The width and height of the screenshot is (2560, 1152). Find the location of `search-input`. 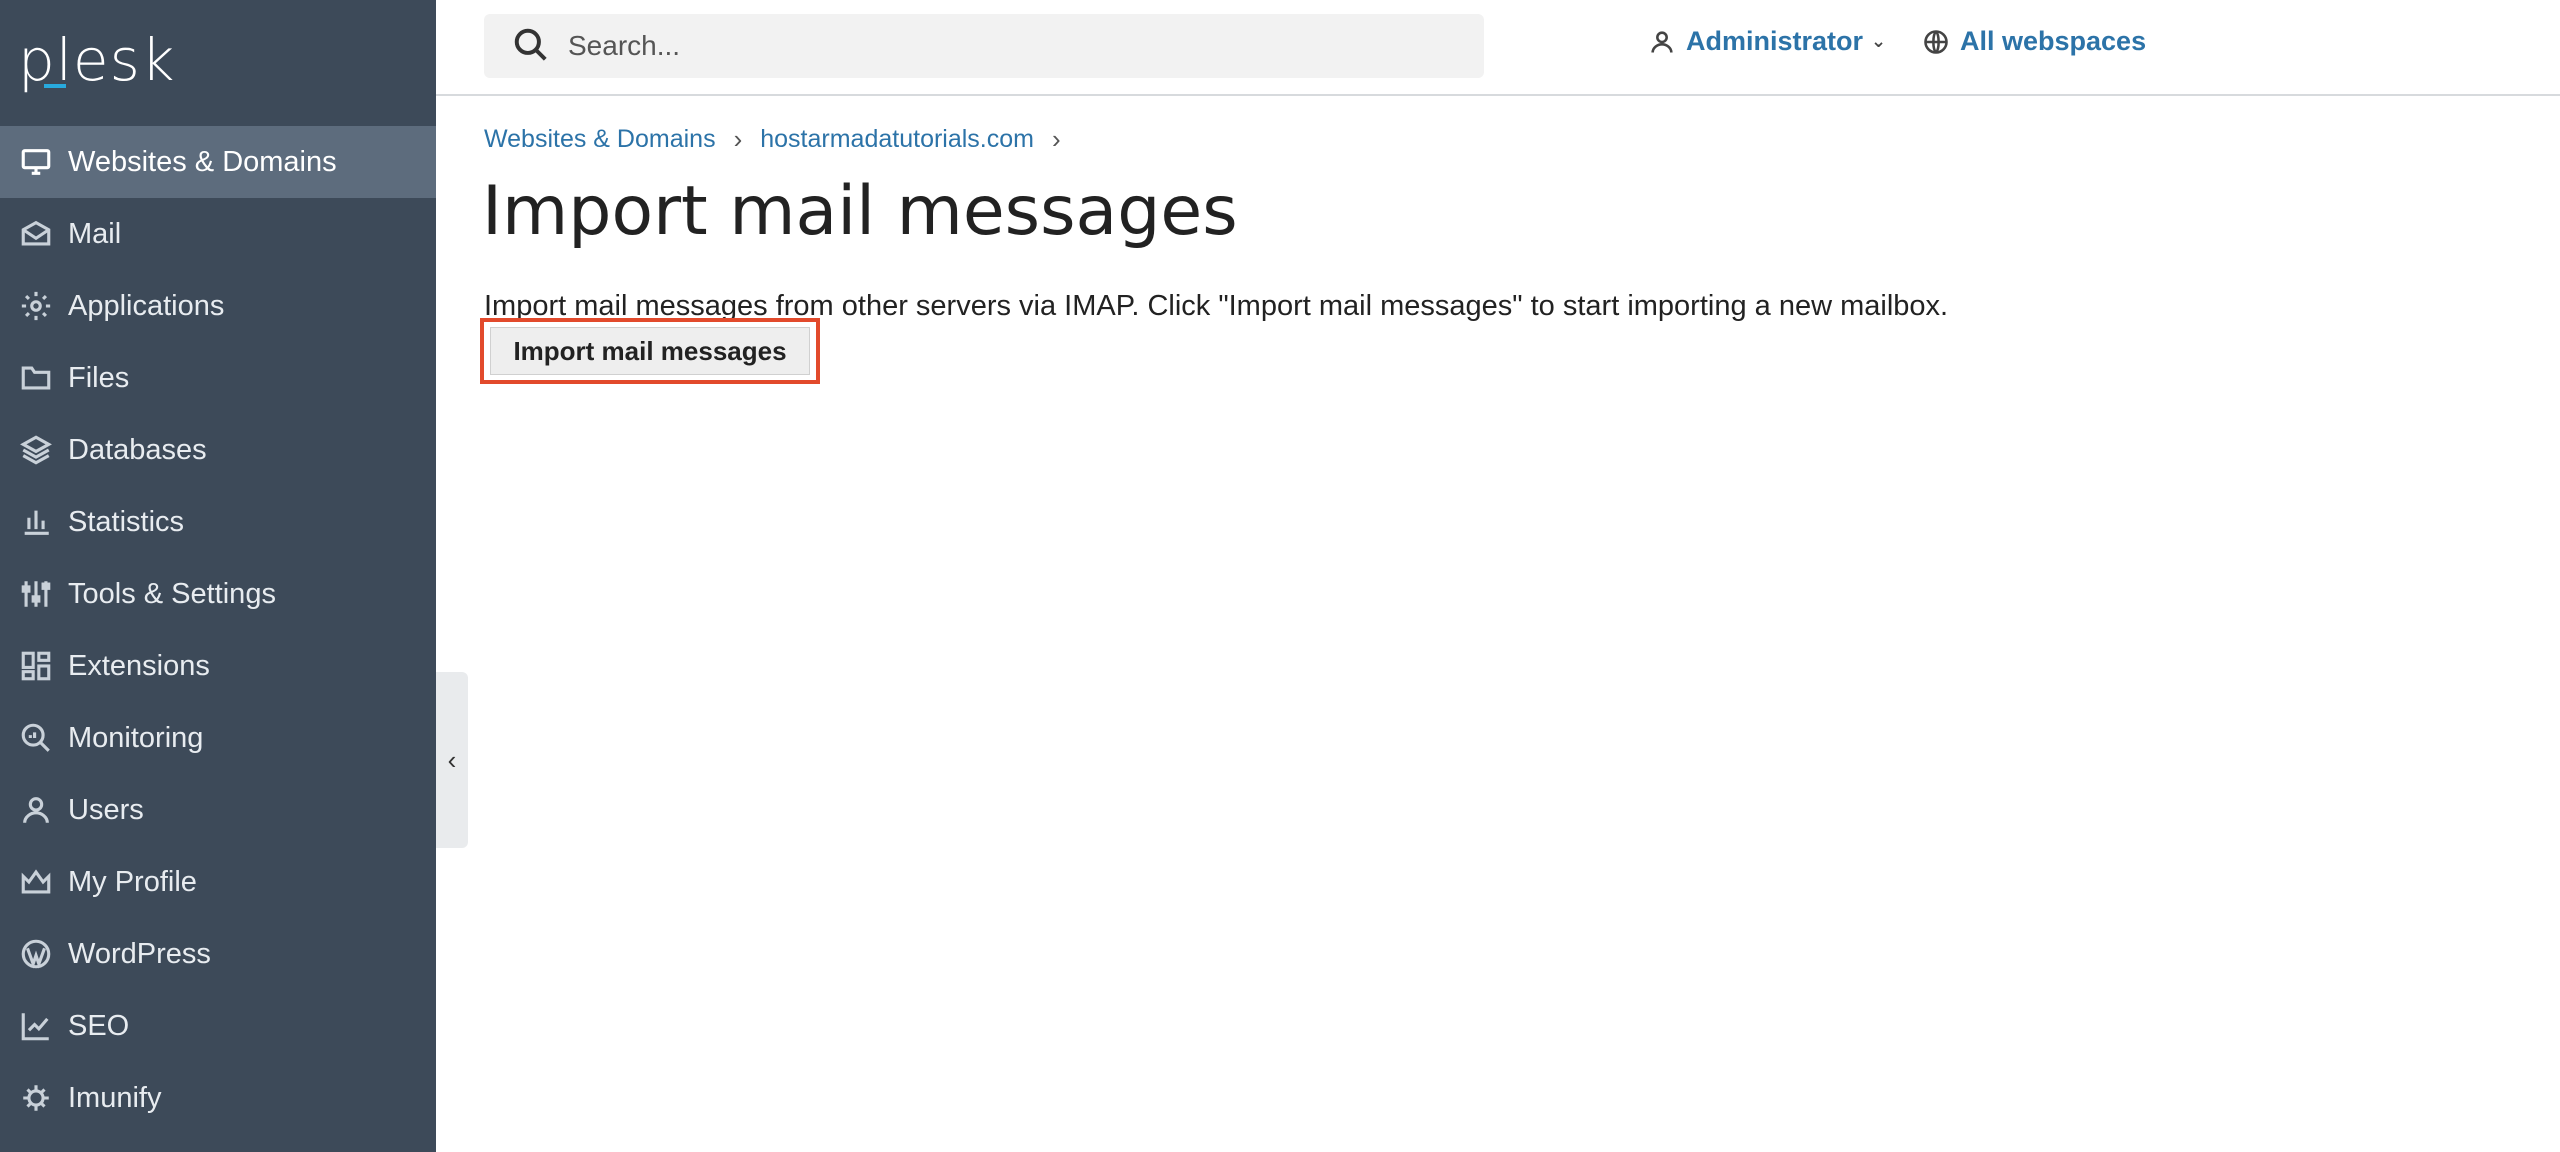

search-input is located at coordinates (1008, 46).